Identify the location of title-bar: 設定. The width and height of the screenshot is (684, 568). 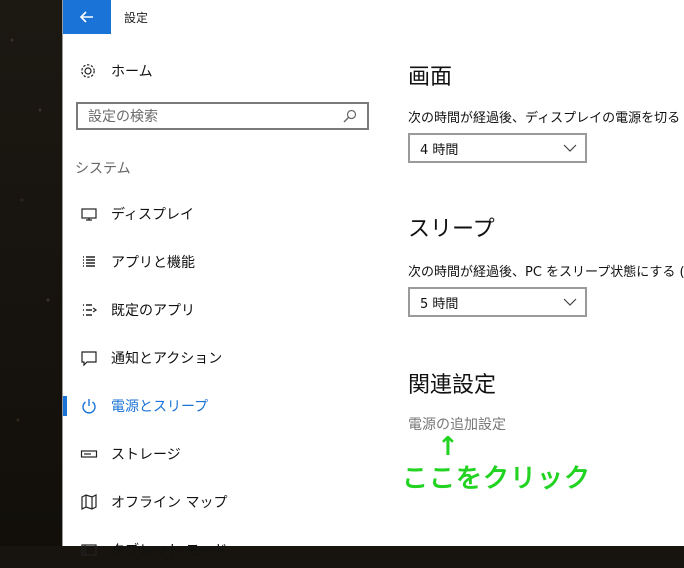
(373, 17).